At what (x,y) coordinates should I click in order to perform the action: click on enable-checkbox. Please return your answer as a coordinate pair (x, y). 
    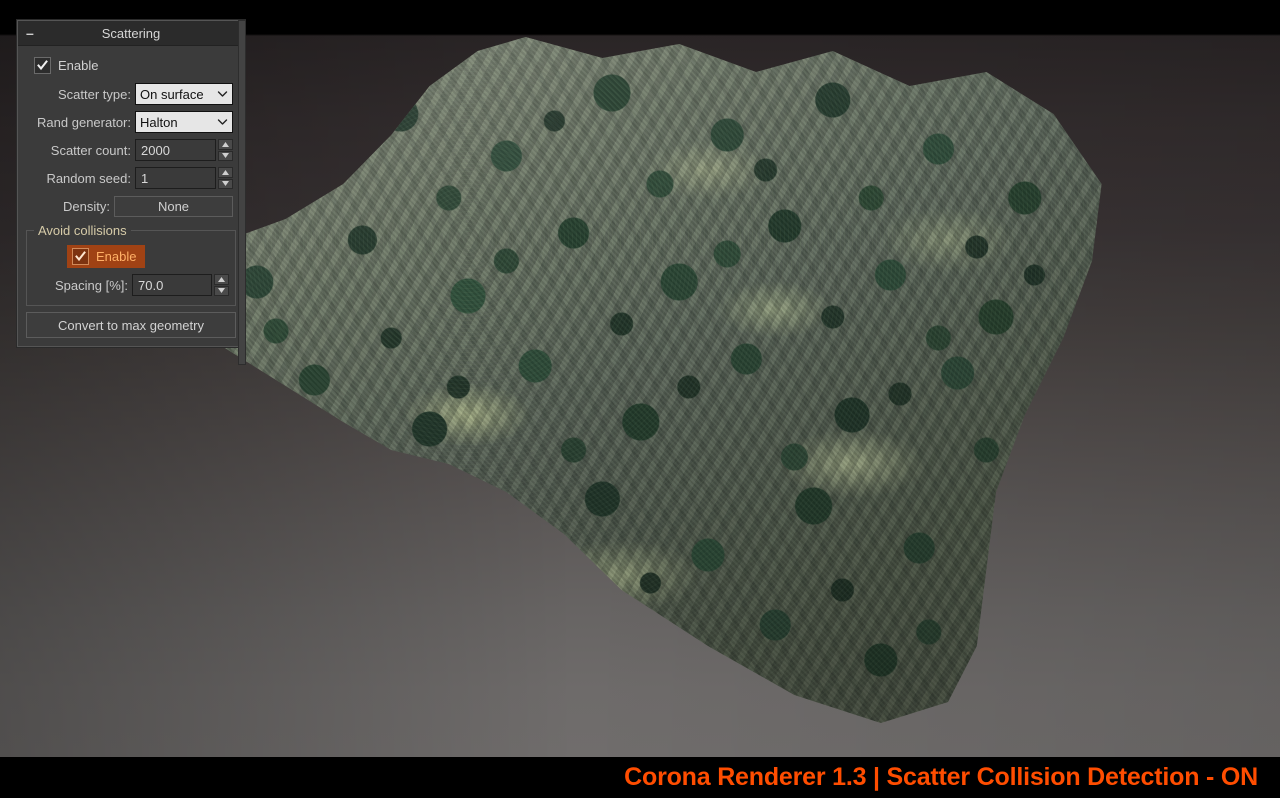
    Looking at the image, I should click on (42, 65).